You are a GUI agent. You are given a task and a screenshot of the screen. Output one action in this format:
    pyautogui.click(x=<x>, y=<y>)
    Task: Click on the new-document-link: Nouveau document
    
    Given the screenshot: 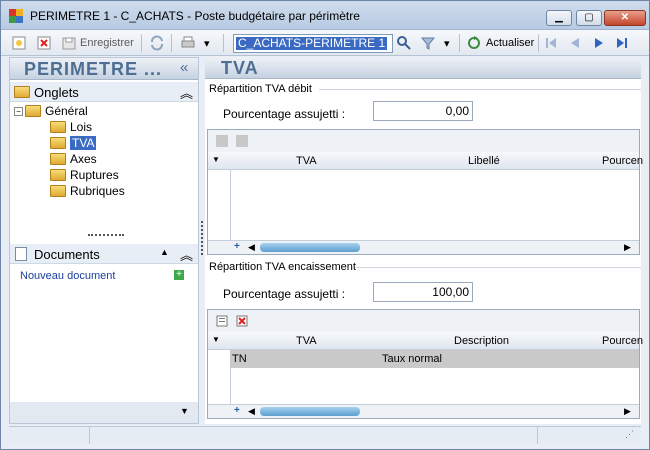 What is the action you would take?
    pyautogui.click(x=67, y=276)
    